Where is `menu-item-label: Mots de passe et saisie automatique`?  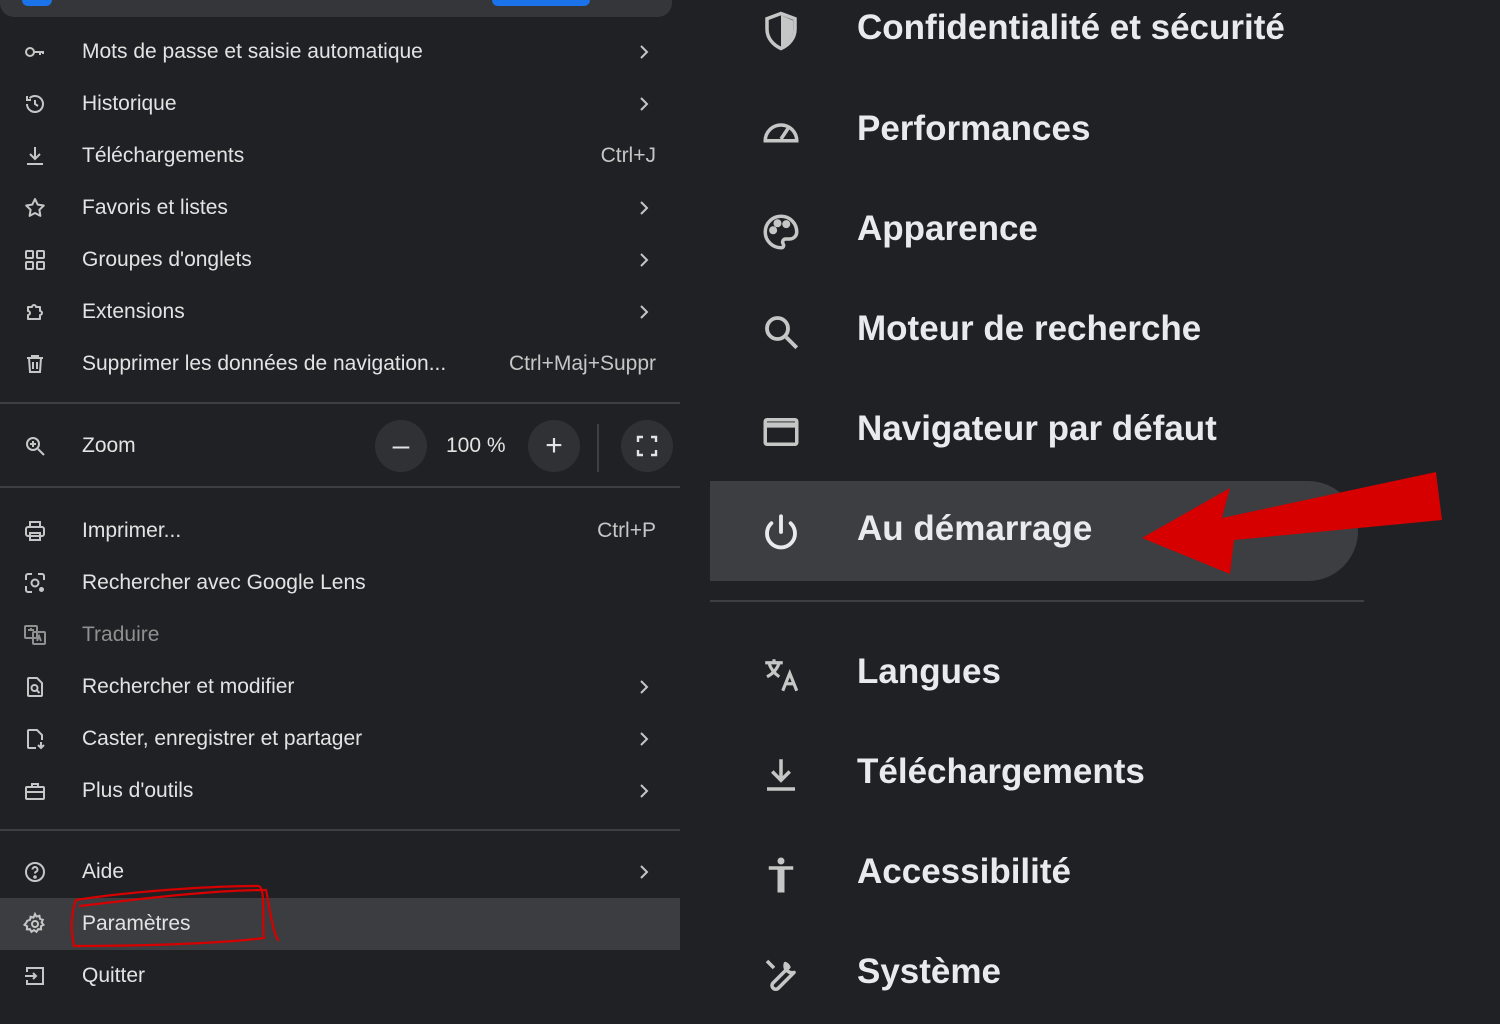 menu-item-label: Mots de passe et saisie automatique is located at coordinates (252, 51).